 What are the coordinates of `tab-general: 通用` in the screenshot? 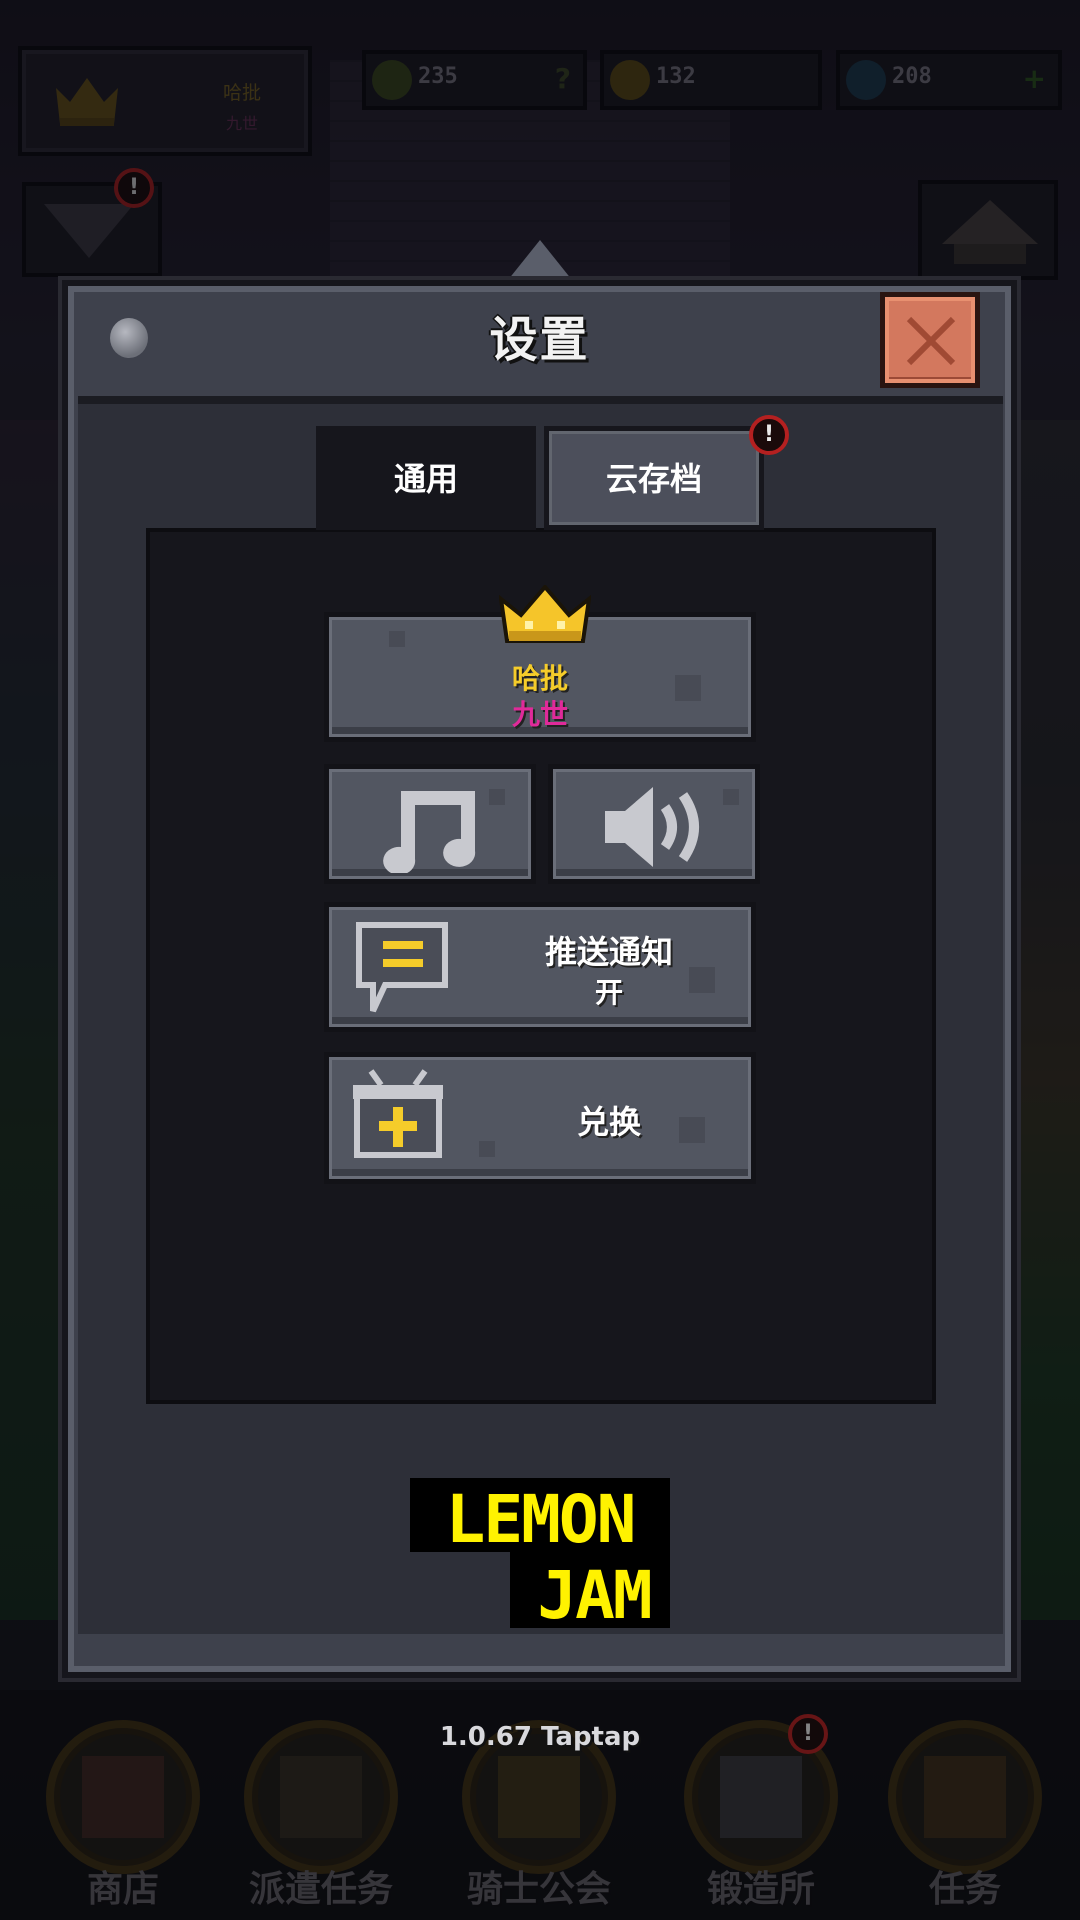 It's located at (426, 478).